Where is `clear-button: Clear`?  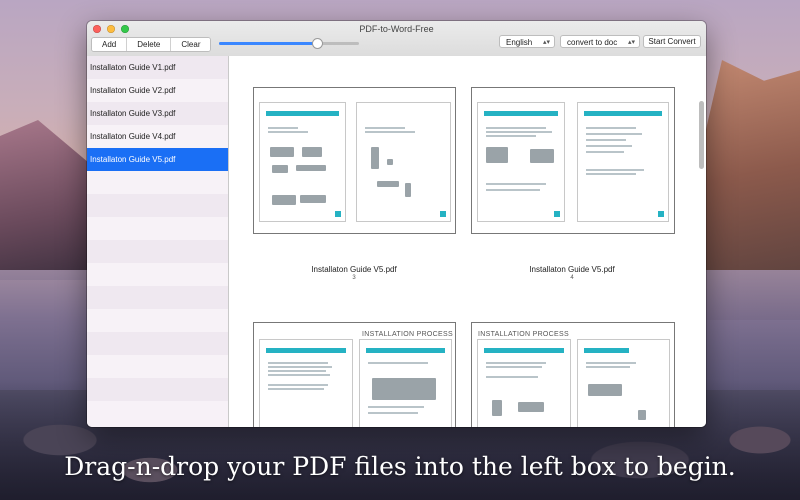
clear-button: Clear is located at coordinates (191, 44).